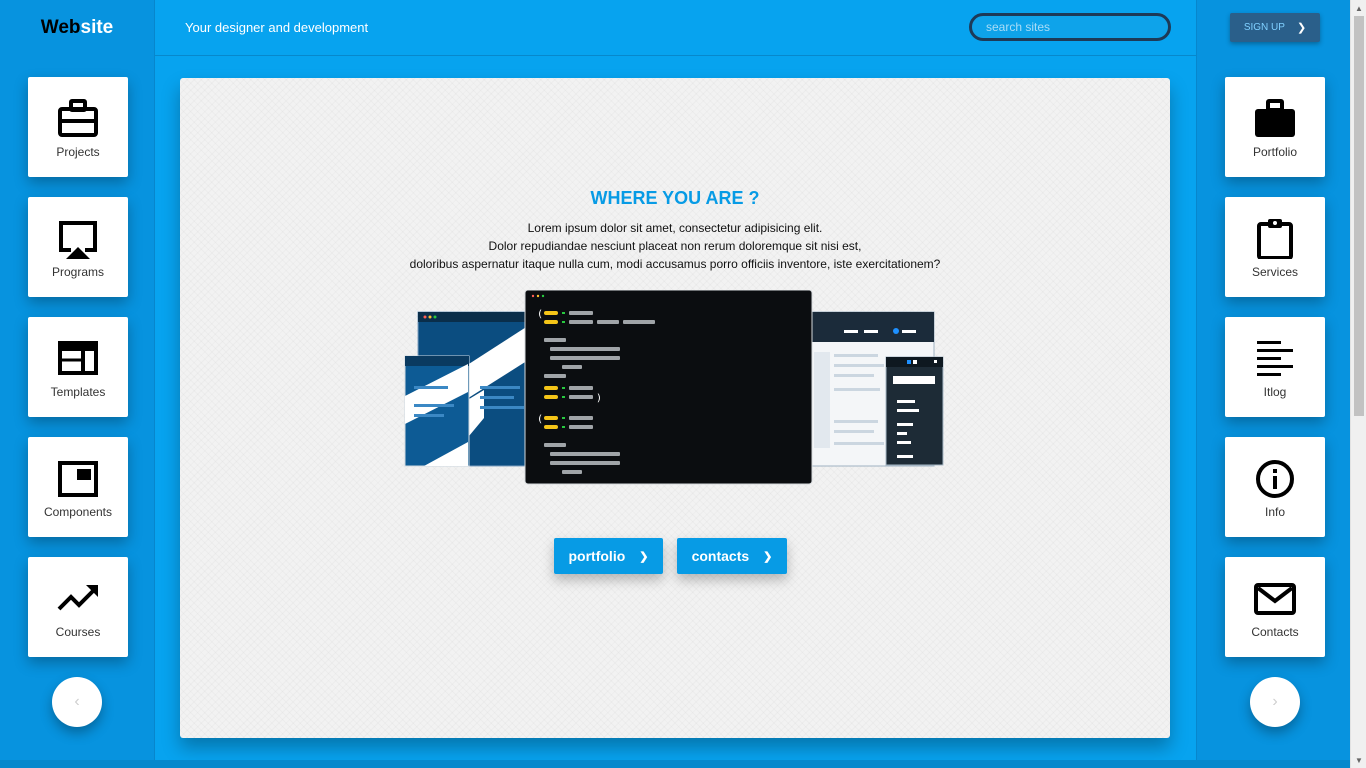  I want to click on vertical-scrollbar: ▲ ▼, so click(1358, 384).